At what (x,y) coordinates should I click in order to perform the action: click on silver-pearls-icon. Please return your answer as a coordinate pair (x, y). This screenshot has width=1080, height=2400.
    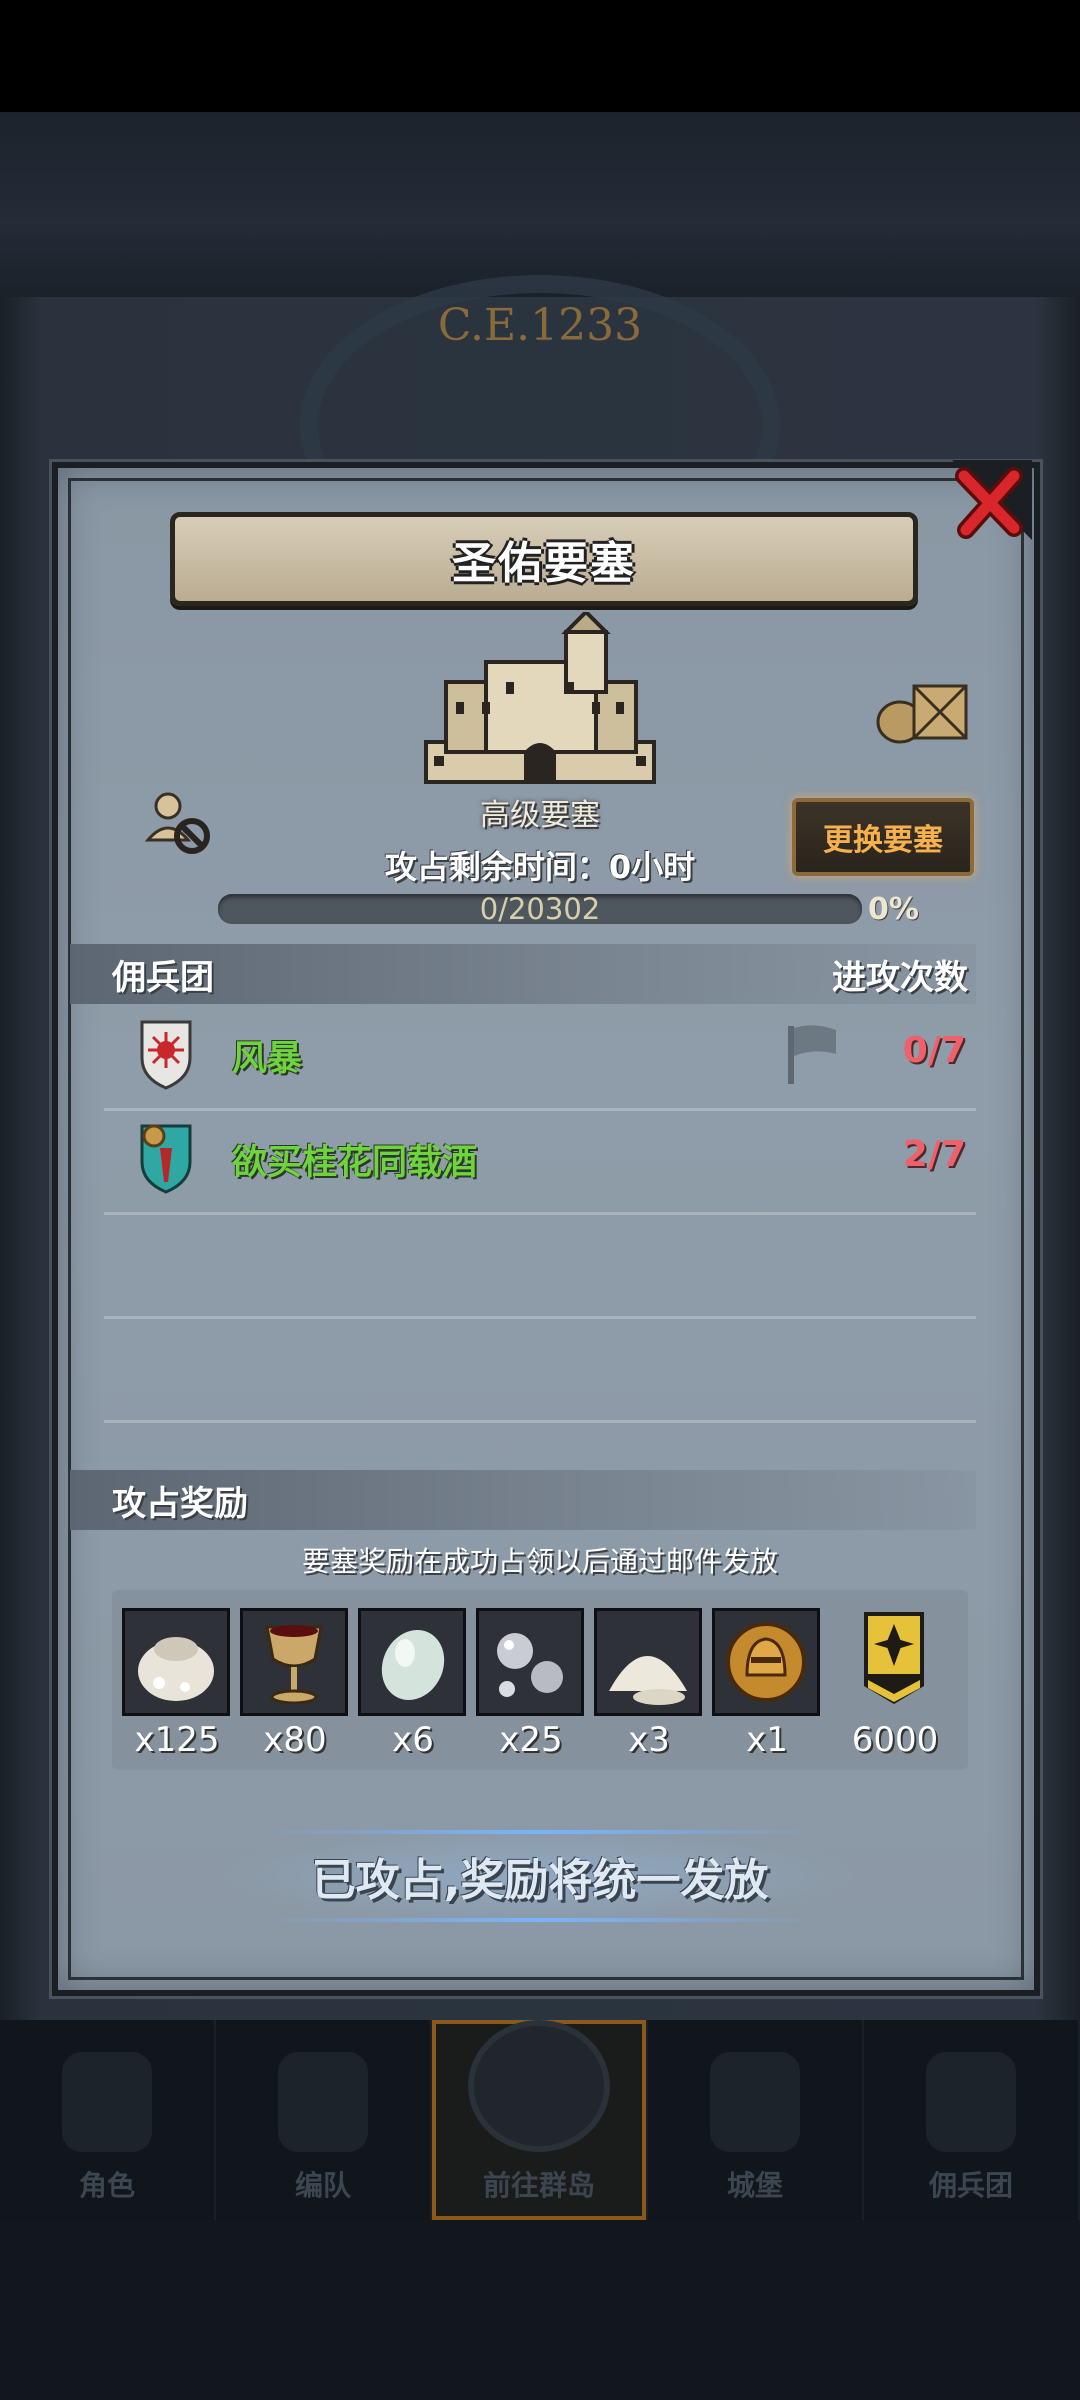
    Looking at the image, I should click on (530, 1665).